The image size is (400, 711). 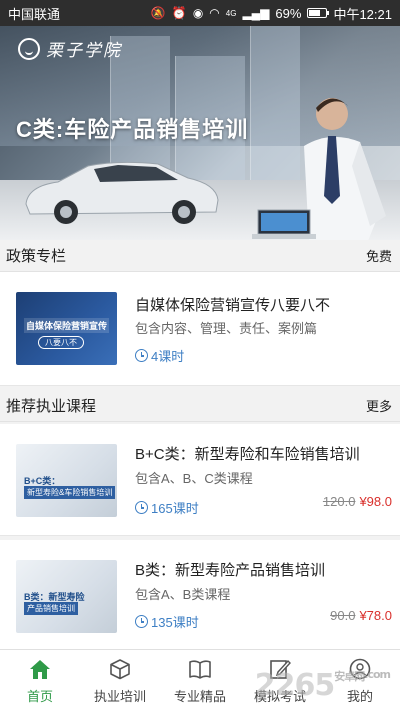 I want to click on site-watermark: 2265安卓网.com, so click(x=322, y=685).